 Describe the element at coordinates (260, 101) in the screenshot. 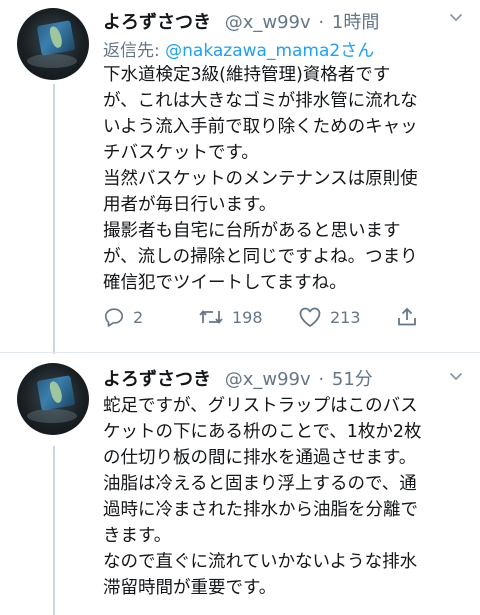

I see `text-line: が、これは大きなゴミが排水管に流れな` at that location.